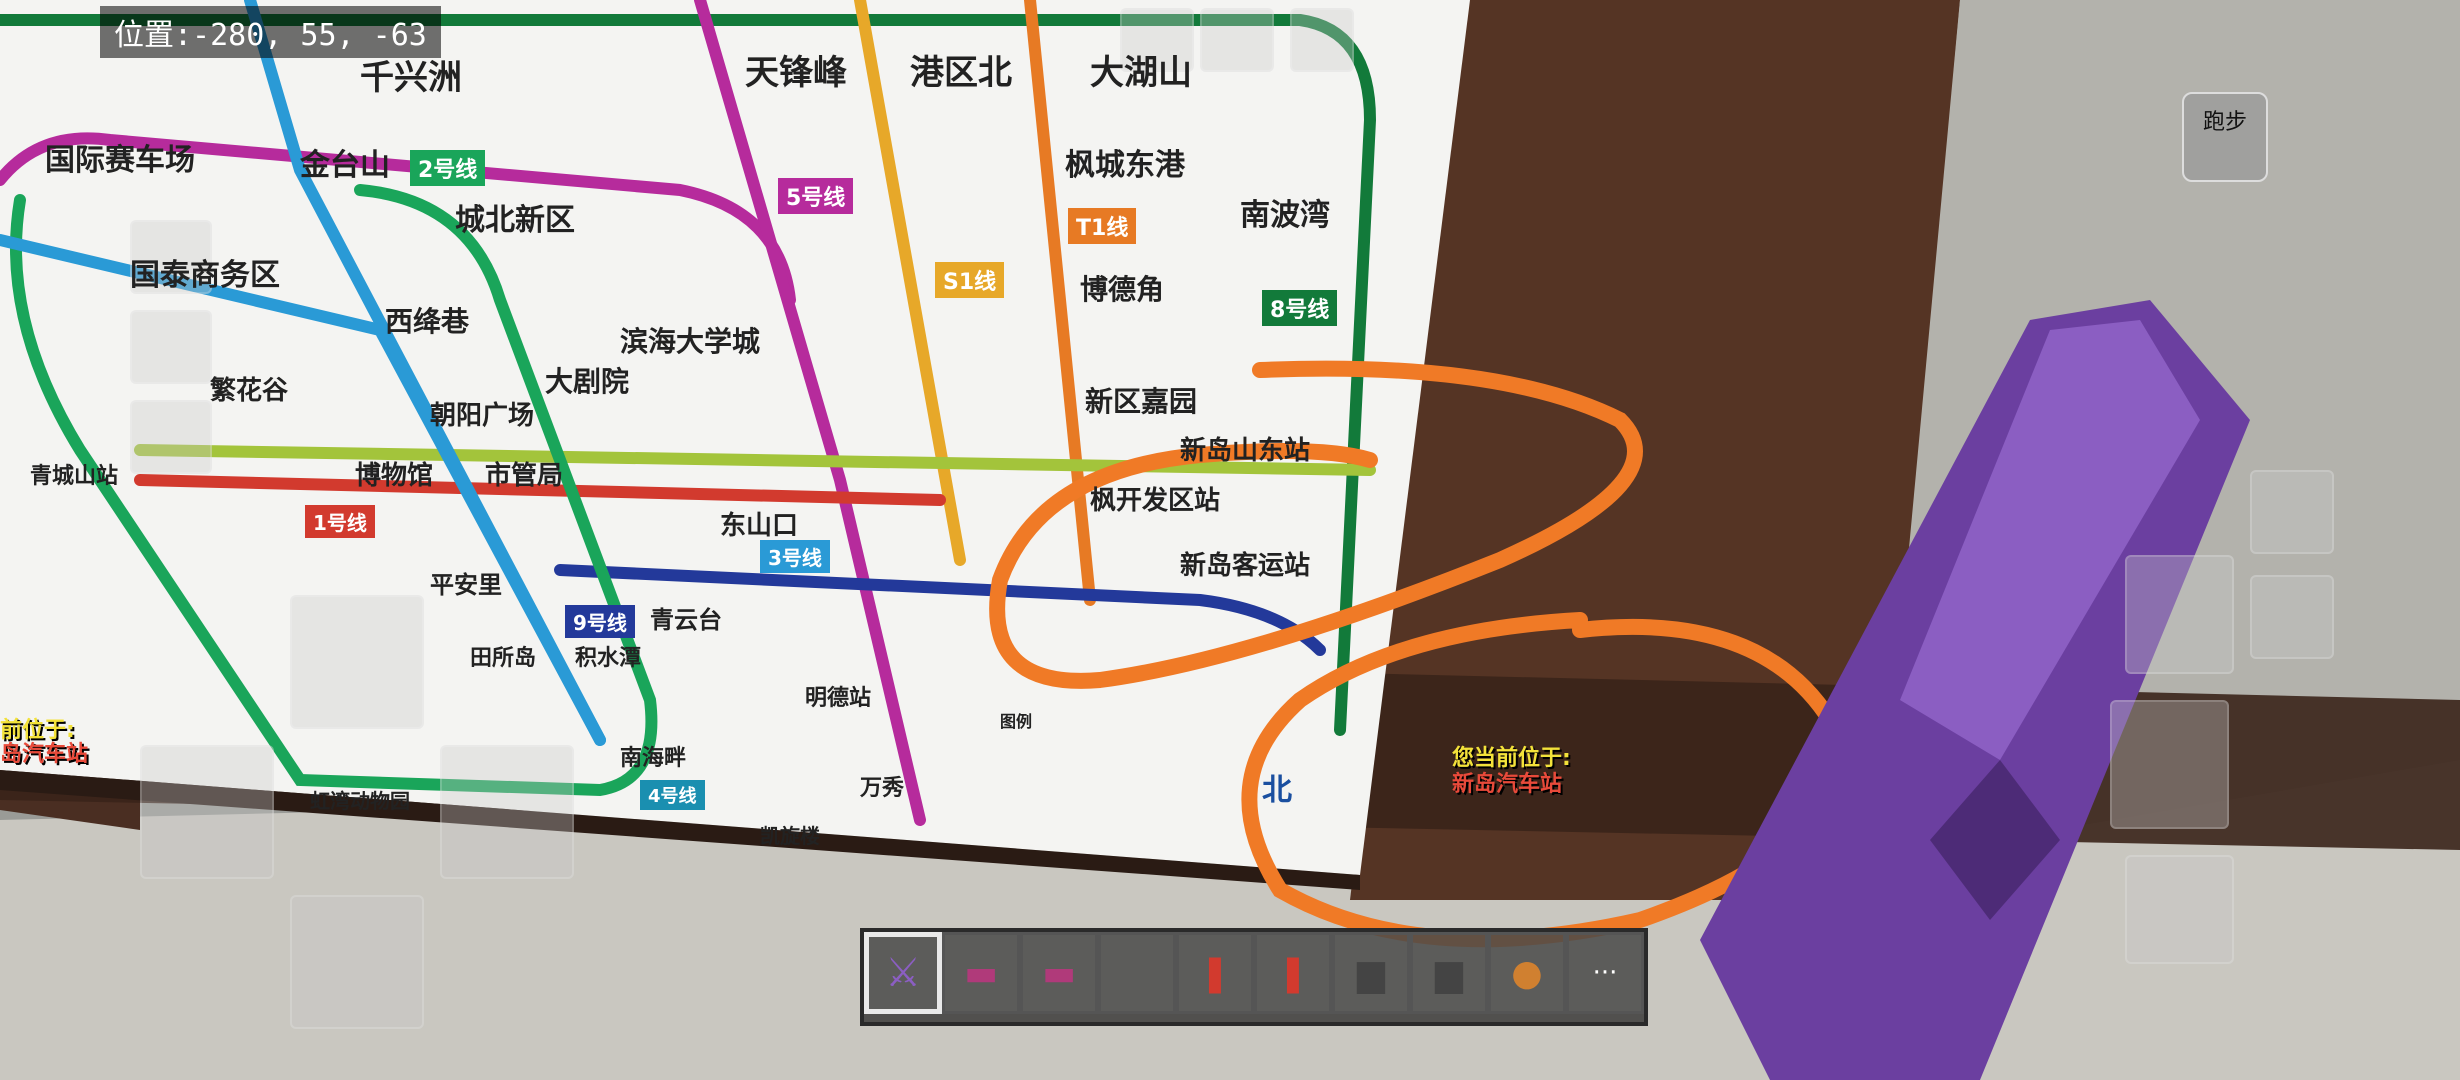  I want to click on map-station: 国泰商务区, so click(205, 275).